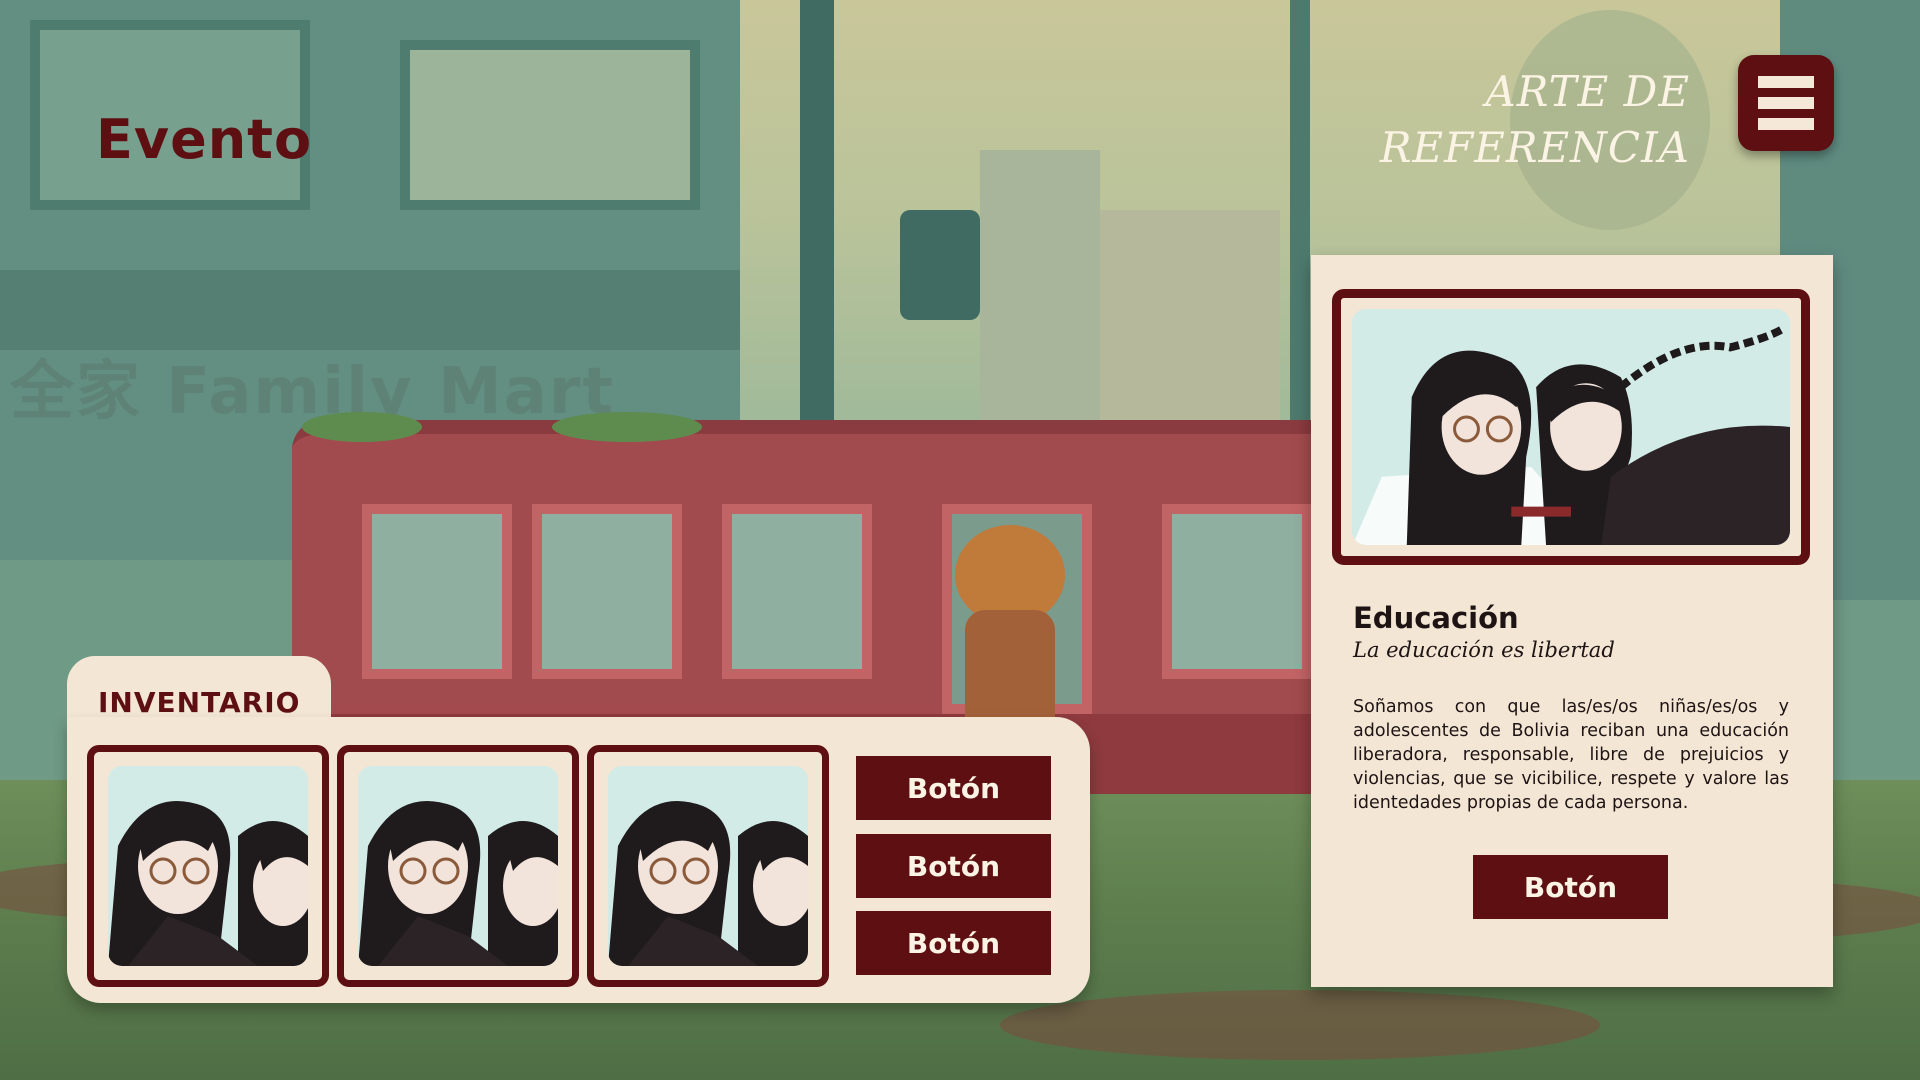 Image resolution: width=1920 pixels, height=1080 pixels. Describe the element at coordinates (1587, 91) in the screenshot. I see `reference-title-line: ARTE DE` at that location.